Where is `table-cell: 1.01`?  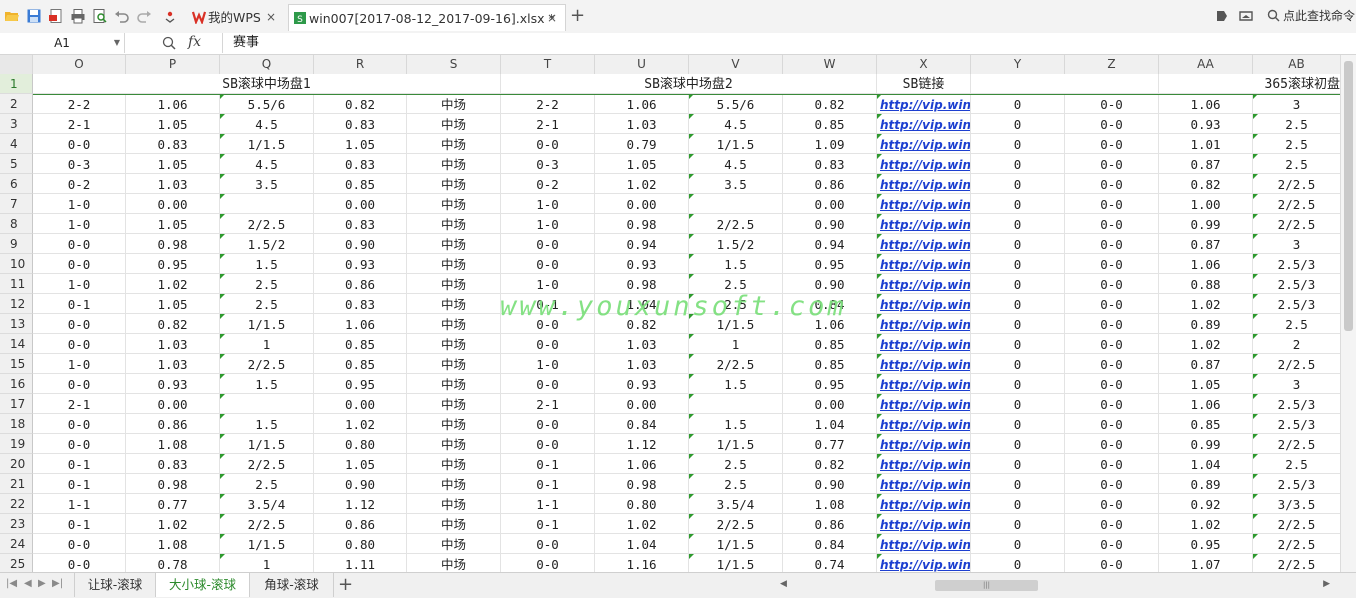
table-cell: 1.01 is located at coordinates (1206, 144).